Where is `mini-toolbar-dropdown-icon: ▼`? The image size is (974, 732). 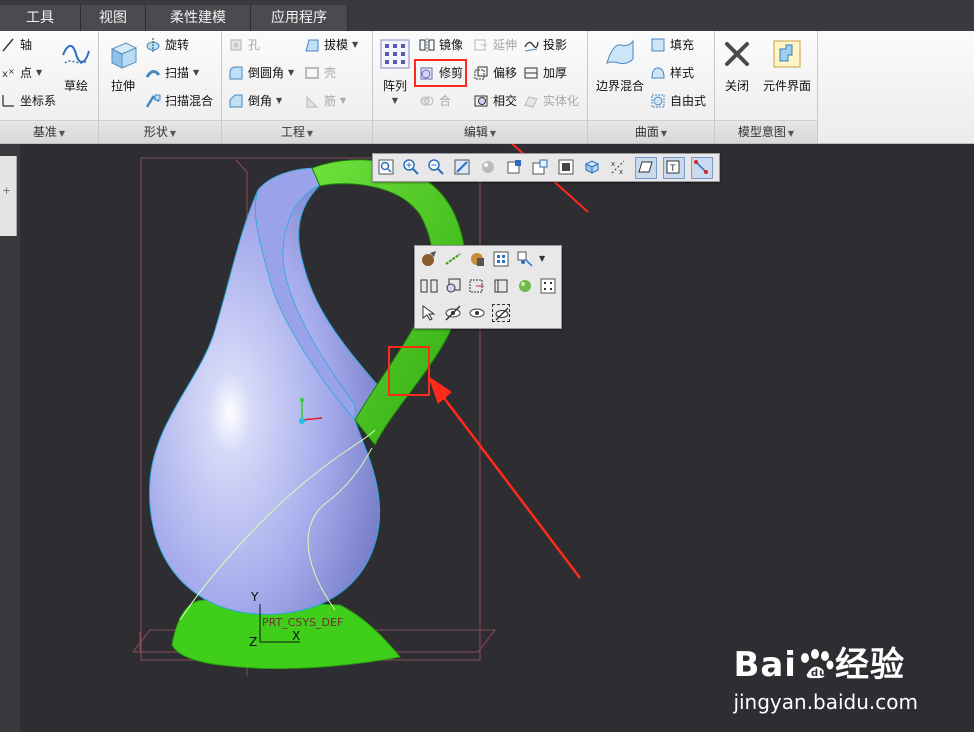 mini-toolbar-dropdown-icon: ▼ is located at coordinates (548, 259).